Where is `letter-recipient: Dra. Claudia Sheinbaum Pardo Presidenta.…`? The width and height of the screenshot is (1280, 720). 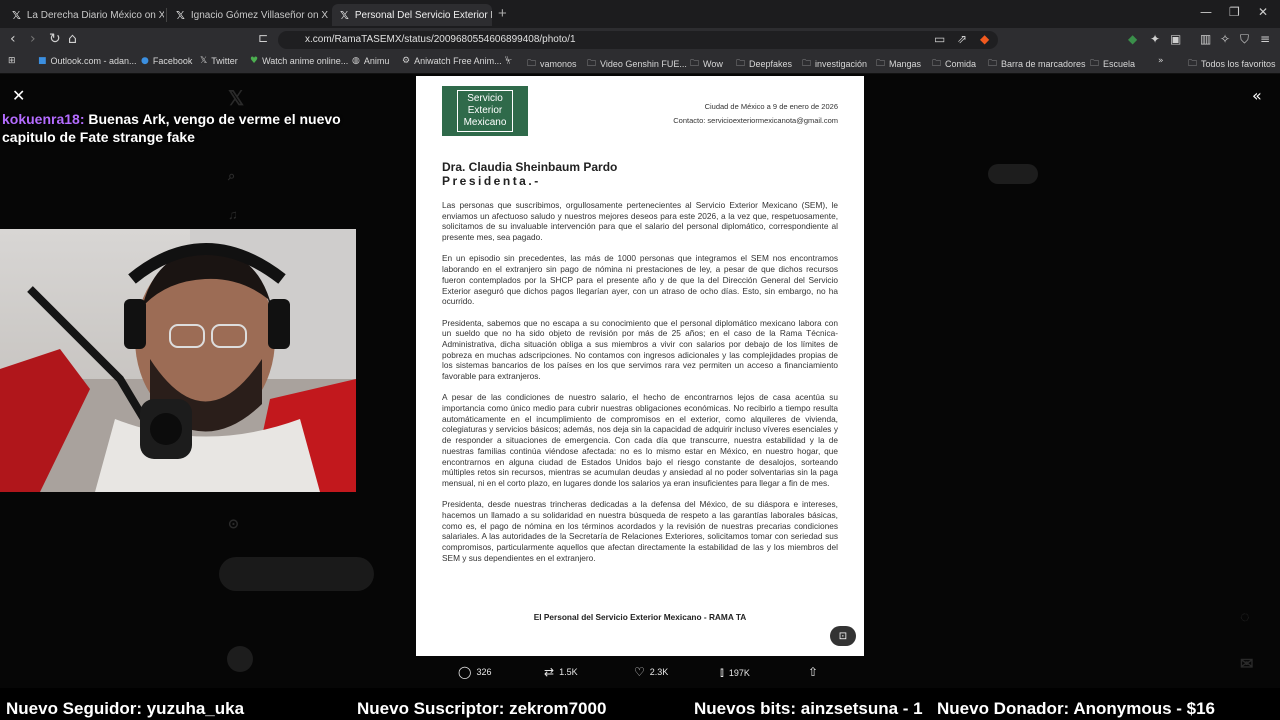 letter-recipient: Dra. Claudia Sheinbaum Pardo Presidenta.… is located at coordinates (529, 174).